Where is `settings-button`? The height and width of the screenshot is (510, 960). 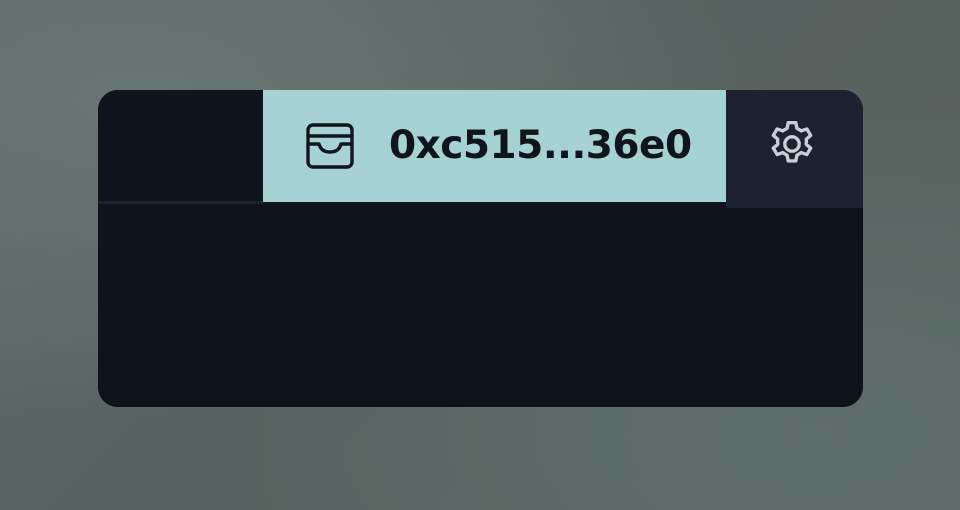
settings-button is located at coordinates (792, 146).